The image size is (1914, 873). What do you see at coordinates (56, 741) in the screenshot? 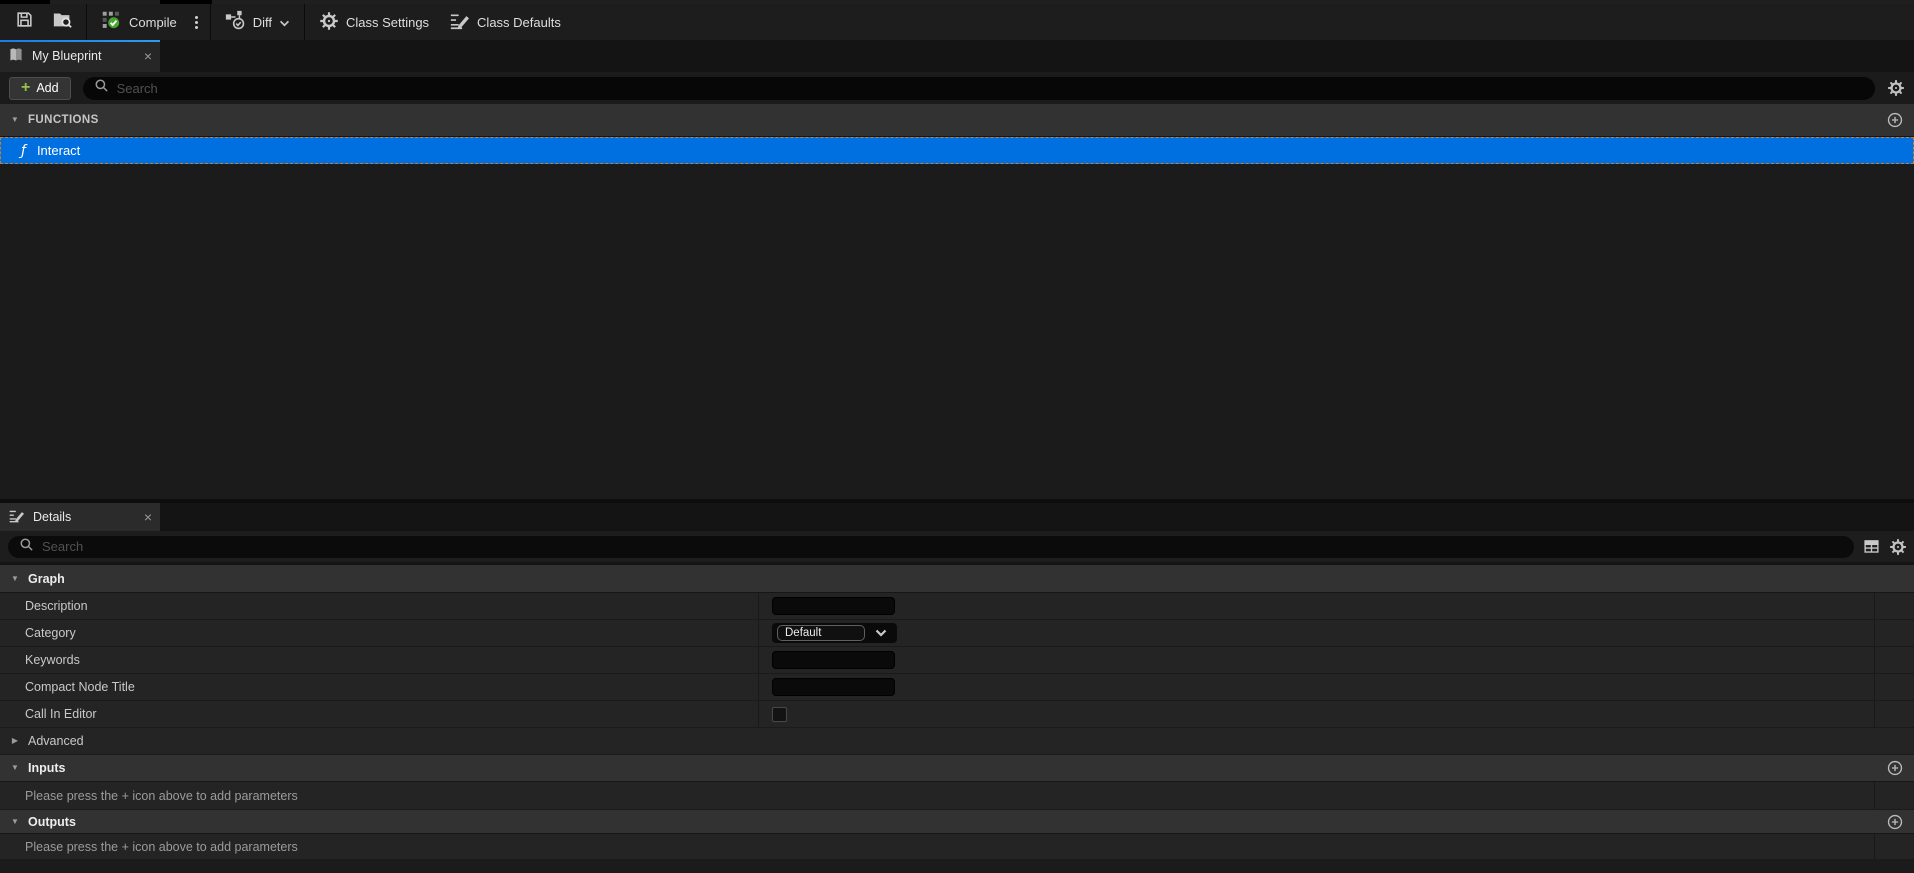
I see `advanced-label: Advanced` at bounding box center [56, 741].